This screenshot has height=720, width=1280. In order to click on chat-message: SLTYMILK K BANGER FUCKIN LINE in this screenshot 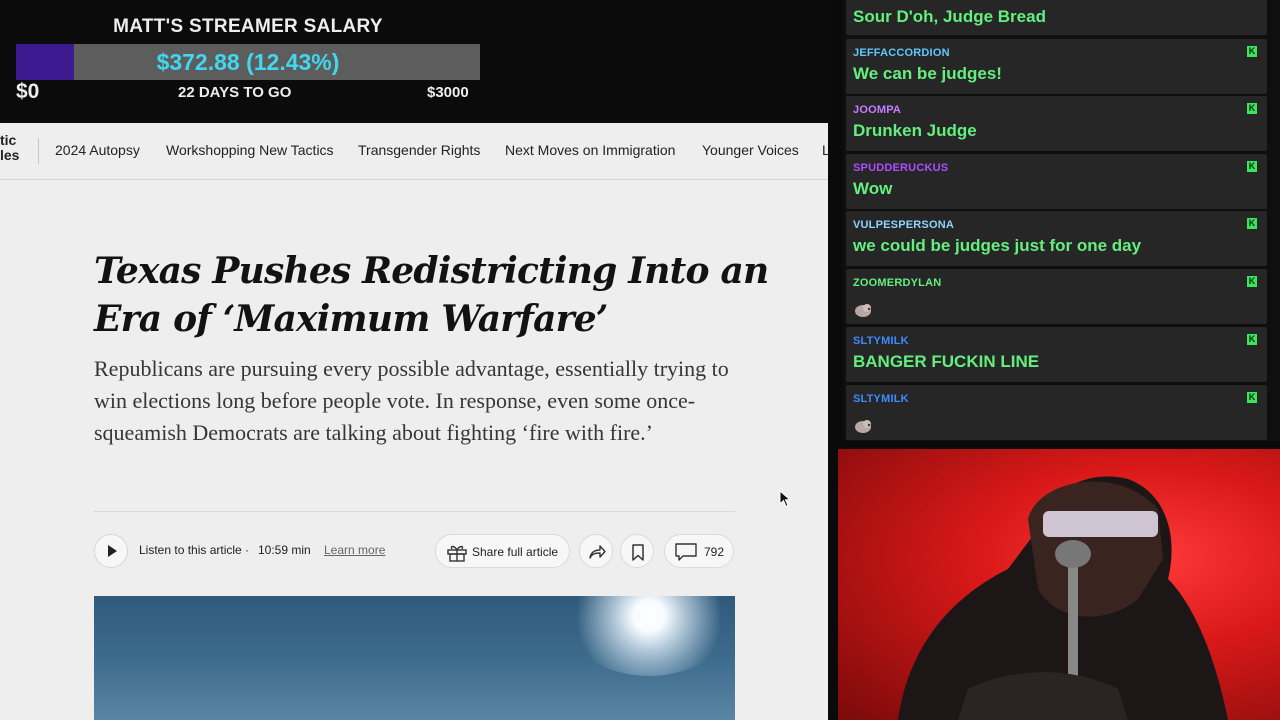, I will do `click(1056, 354)`.